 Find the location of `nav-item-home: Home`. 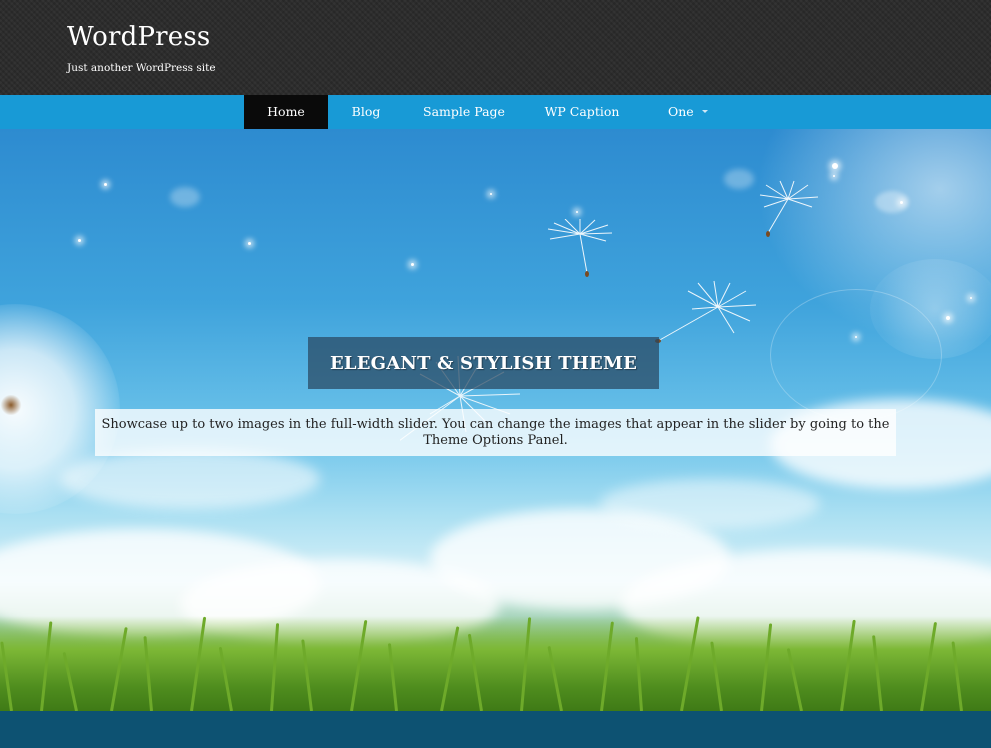

nav-item-home: Home is located at coordinates (286, 112).